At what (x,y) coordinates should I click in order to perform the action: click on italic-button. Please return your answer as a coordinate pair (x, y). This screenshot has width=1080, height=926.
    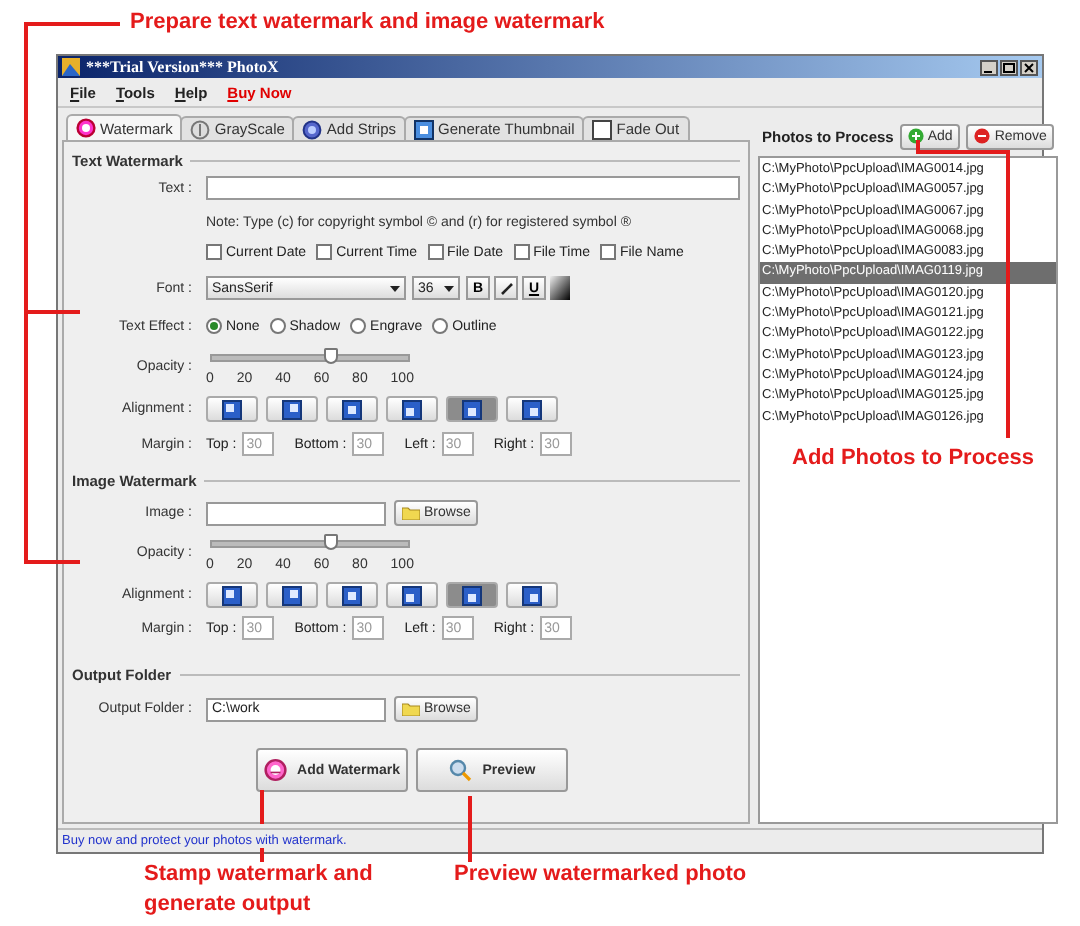
    Looking at the image, I should click on (506, 288).